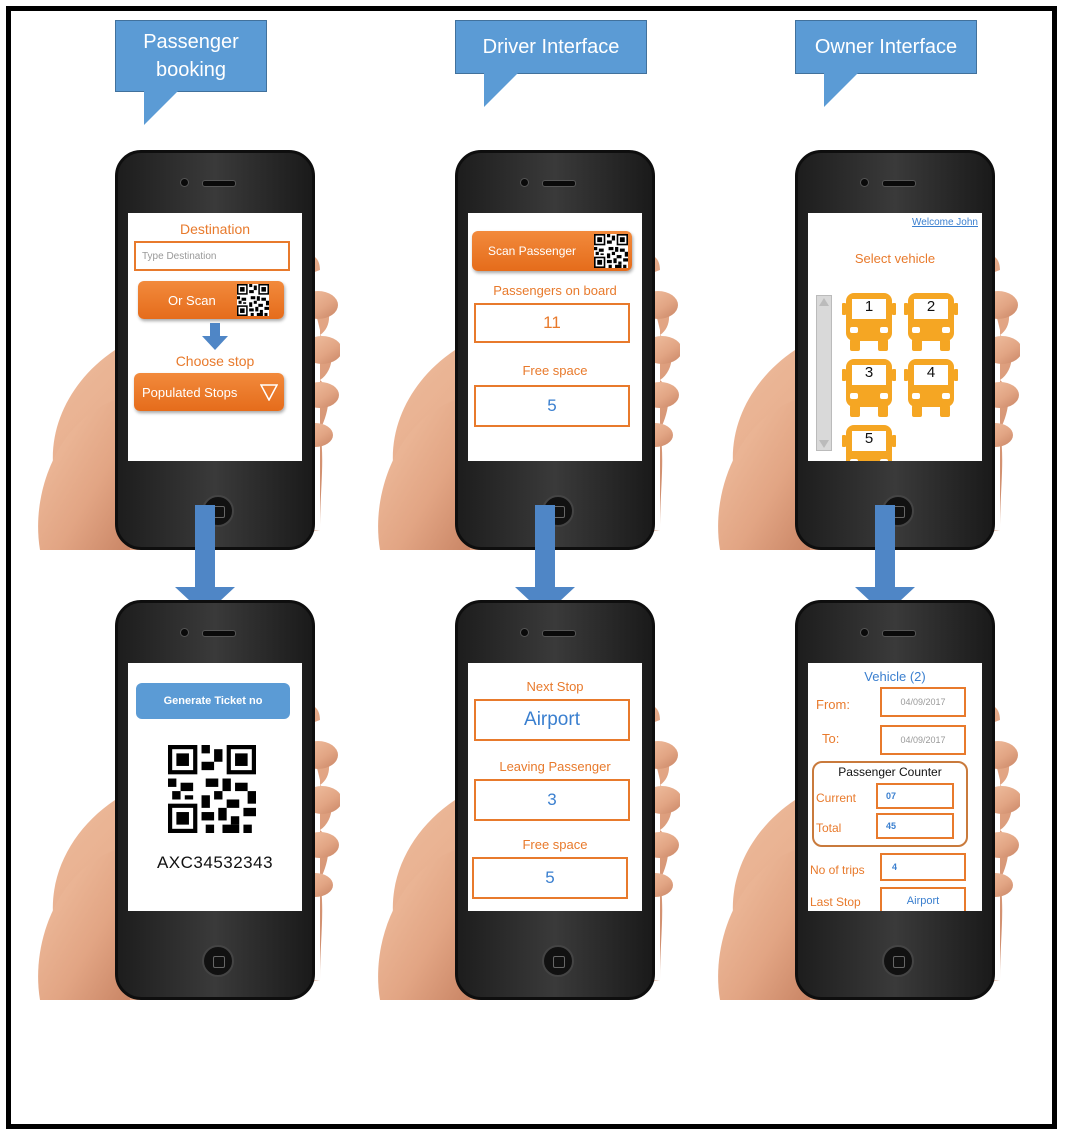 Image resolution: width=1067 pixels, height=1135 pixels. I want to click on stops-dropdown: Populated Stops, so click(209, 392).